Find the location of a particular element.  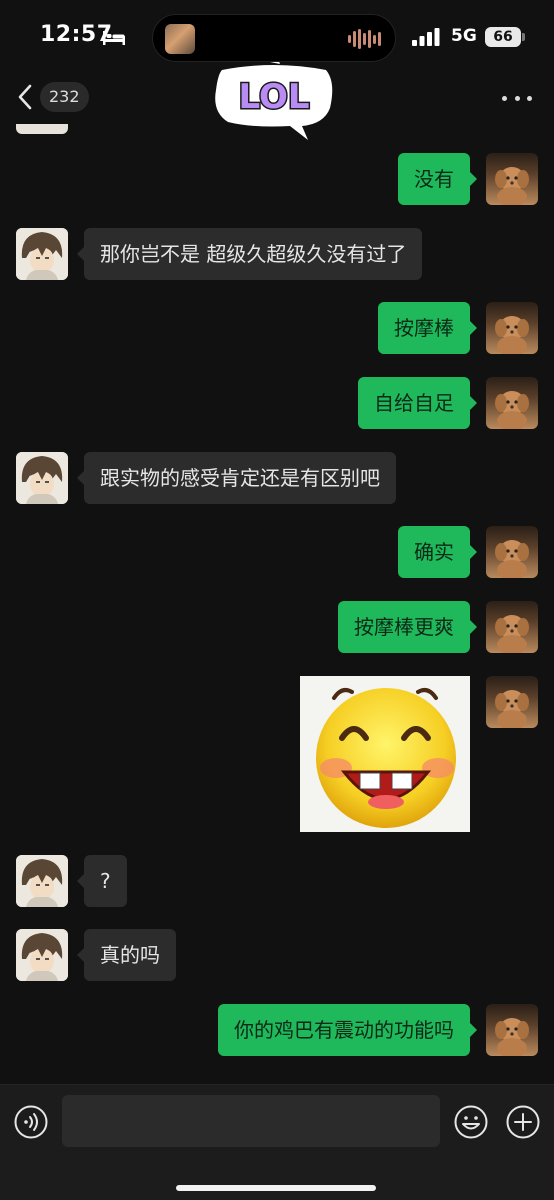

input-bar is located at coordinates (277, 1142).